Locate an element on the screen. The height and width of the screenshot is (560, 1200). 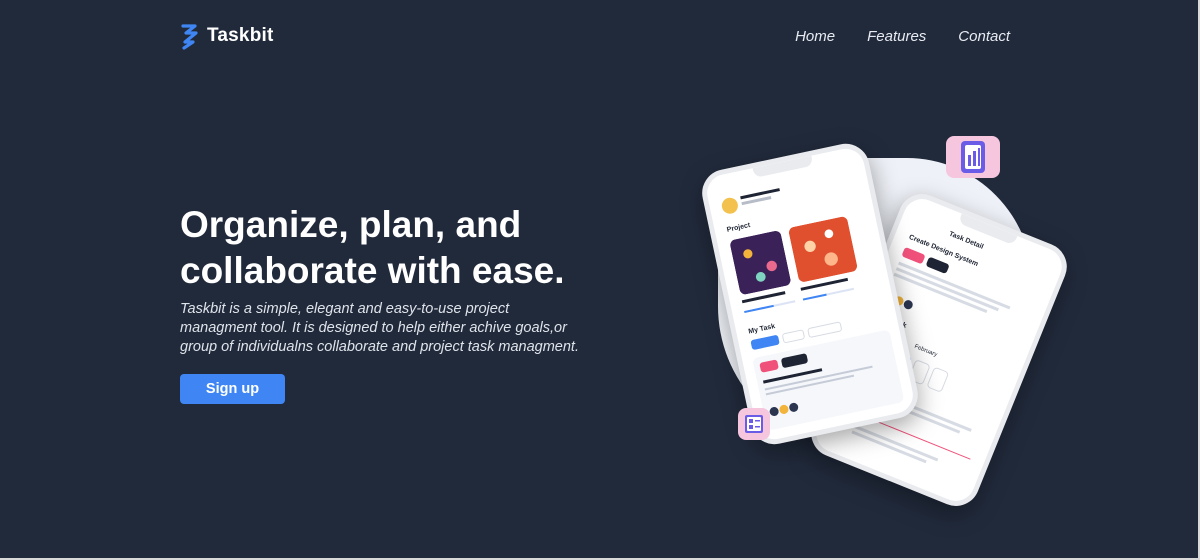
hero-title-line-2: collaborate with ease. is located at coordinates (372, 270).